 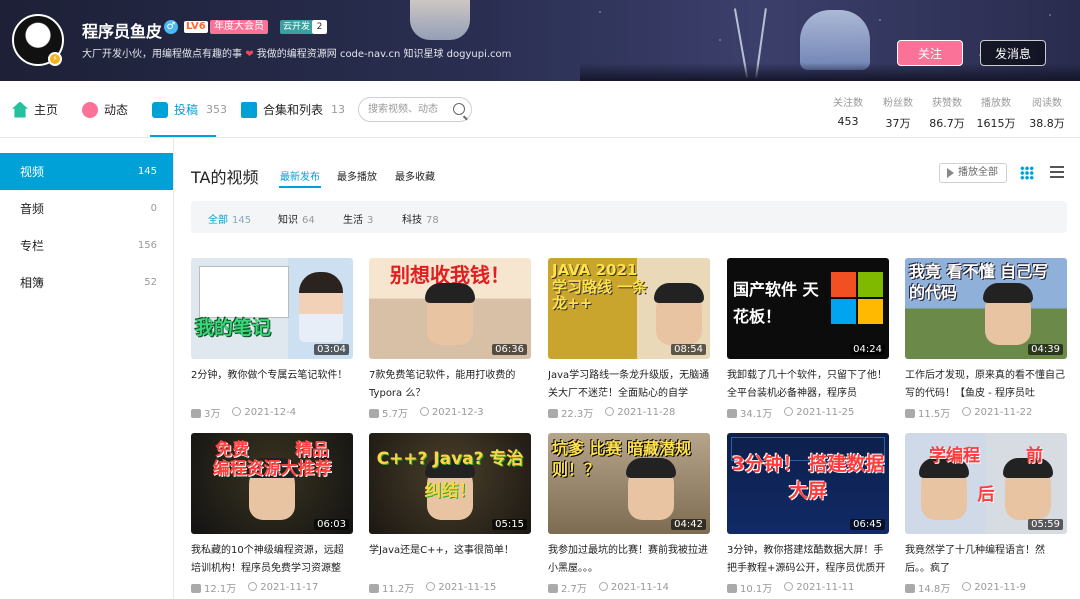 What do you see at coordinates (629, 385) in the screenshot?
I see `video-title: Java学习路线一条龙升级版，无脑通关大厂不迷茫！全面贴心的自学` at bounding box center [629, 385].